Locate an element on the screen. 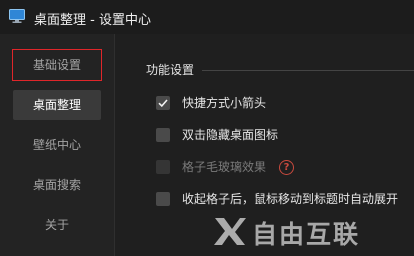  checkmark-icon is located at coordinates (163, 103).